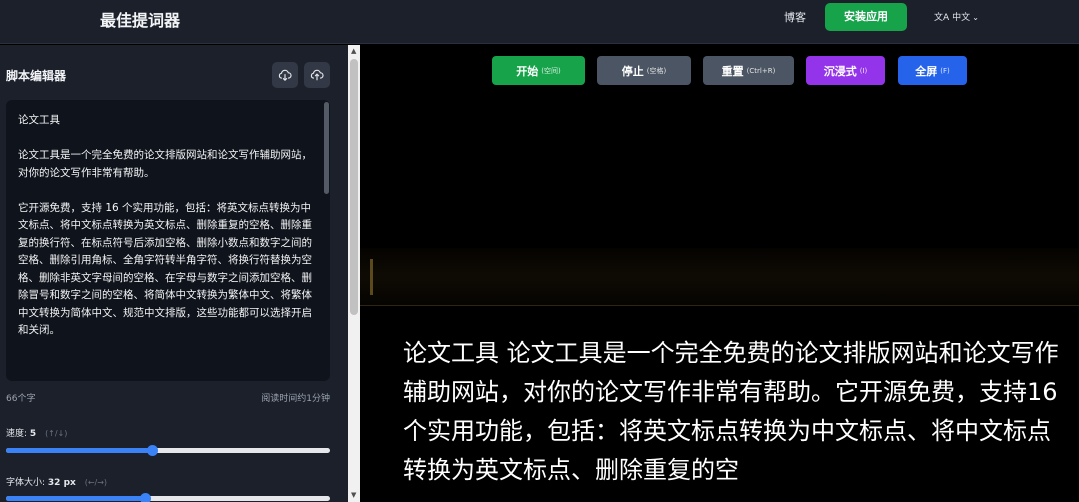 Image resolution: width=1079 pixels, height=502 pixels. I want to click on fullscreen-shortcut: (F), so click(945, 70).